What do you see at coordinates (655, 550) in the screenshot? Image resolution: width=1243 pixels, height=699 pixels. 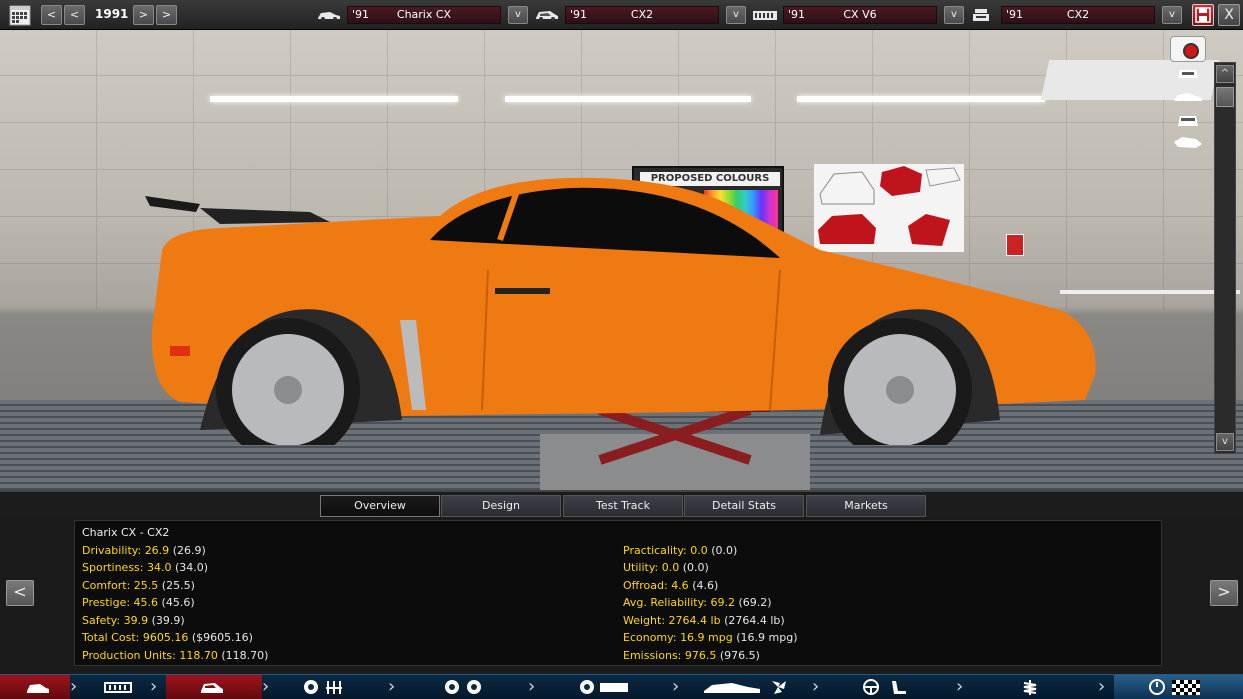 I see `stat-label: Practicality:` at bounding box center [655, 550].